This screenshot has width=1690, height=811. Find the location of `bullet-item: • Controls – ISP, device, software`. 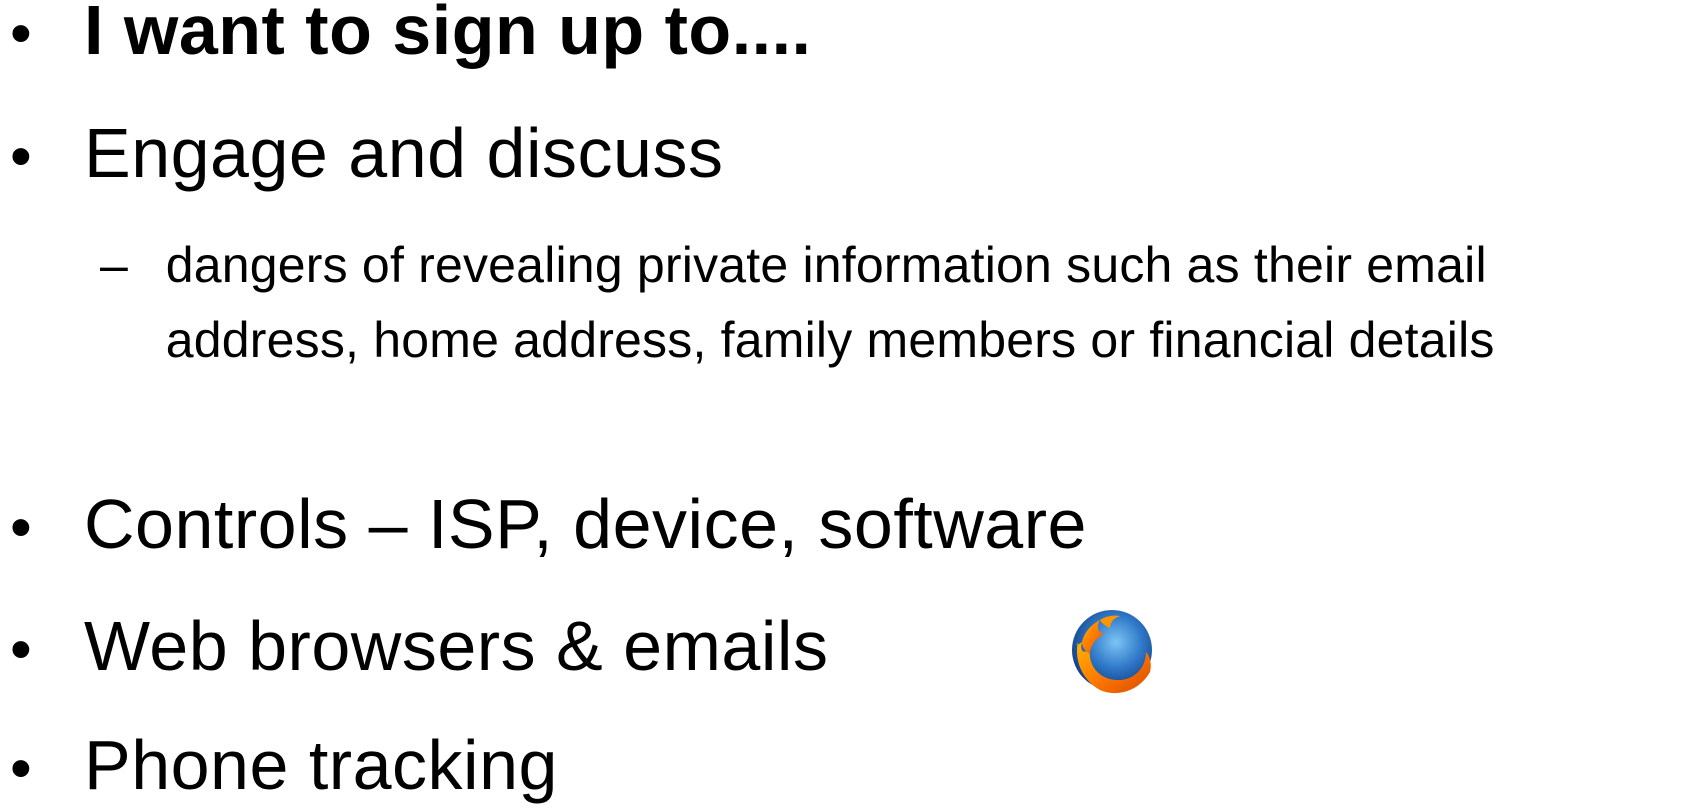

bullet-item: • Controls – ISP, device, software is located at coordinates (543, 524).